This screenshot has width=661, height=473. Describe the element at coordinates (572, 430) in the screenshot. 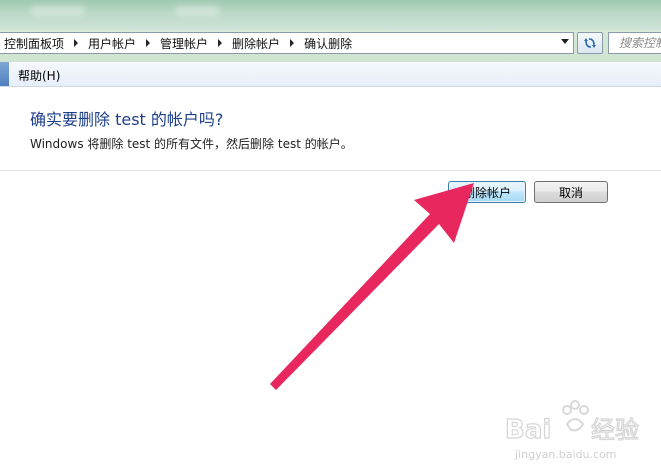

I see `baidu-watermark-logo: Bai 经验 jingyan.baidu.com` at that location.